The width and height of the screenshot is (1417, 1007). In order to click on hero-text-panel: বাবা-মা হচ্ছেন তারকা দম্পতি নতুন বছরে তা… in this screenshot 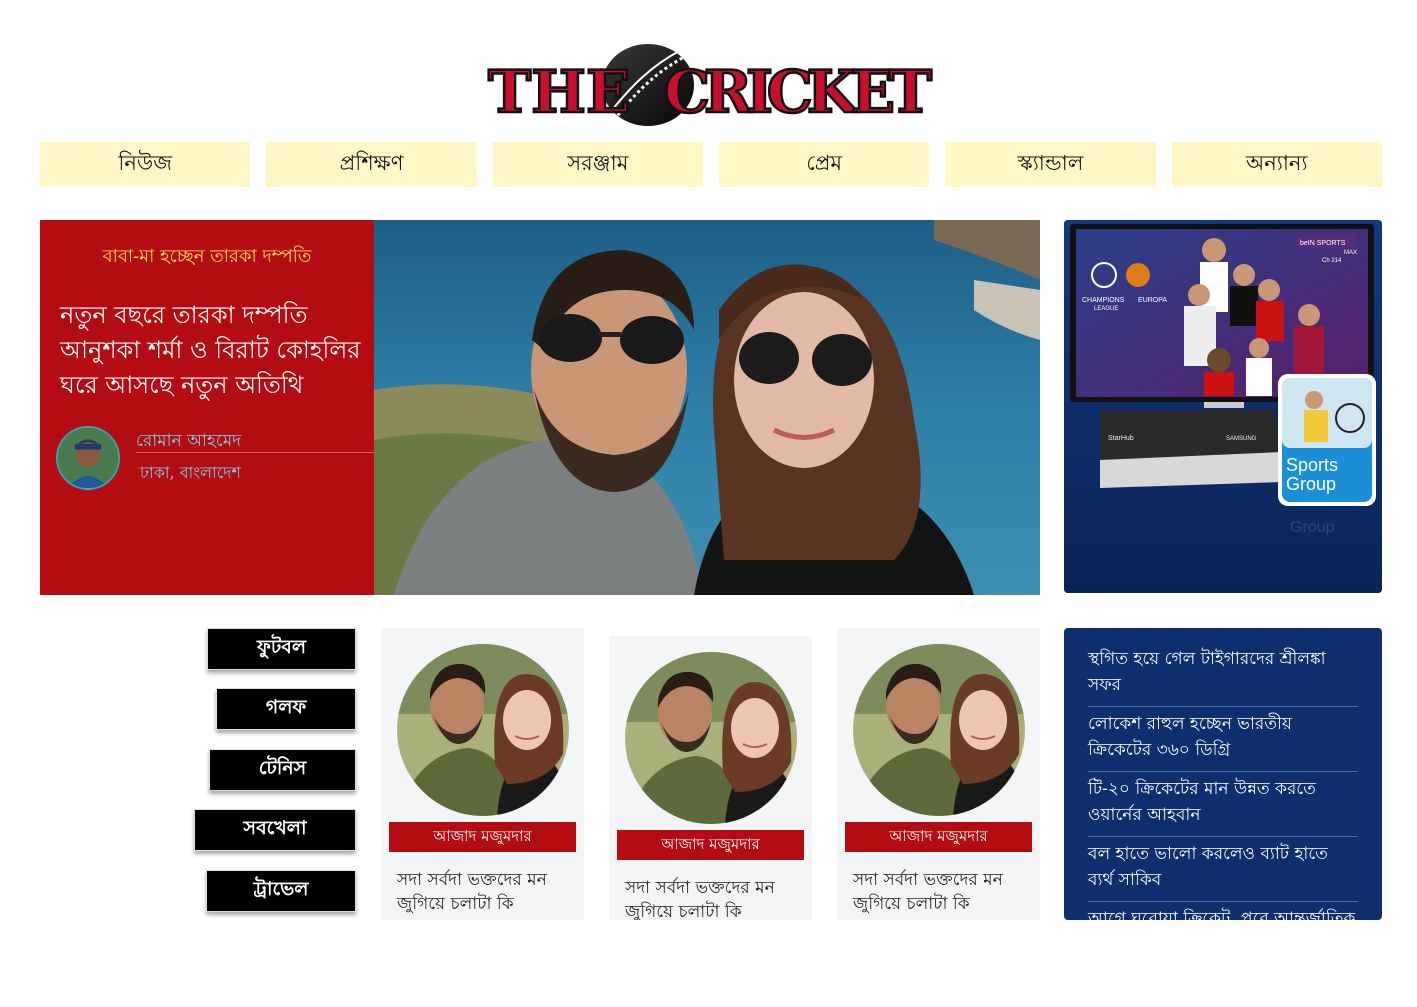, I will do `click(207, 407)`.